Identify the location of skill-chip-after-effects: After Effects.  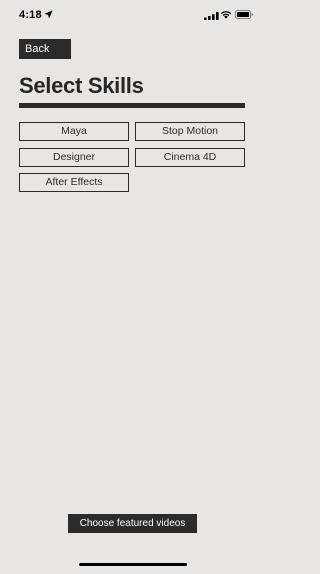
(74, 182).